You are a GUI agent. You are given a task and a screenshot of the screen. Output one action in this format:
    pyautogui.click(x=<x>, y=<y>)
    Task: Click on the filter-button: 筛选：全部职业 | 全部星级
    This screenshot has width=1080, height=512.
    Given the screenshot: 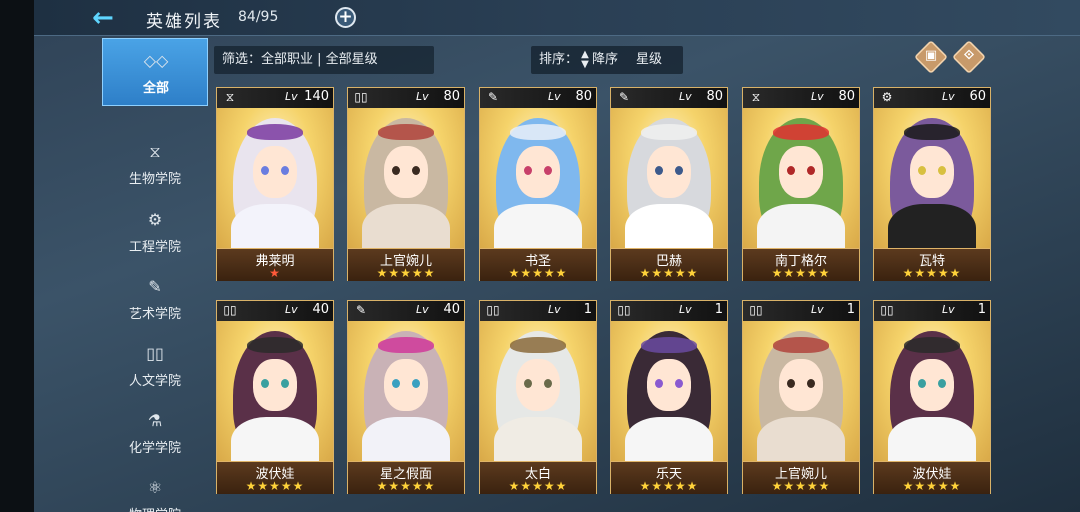 What is the action you would take?
    pyautogui.click(x=324, y=60)
    